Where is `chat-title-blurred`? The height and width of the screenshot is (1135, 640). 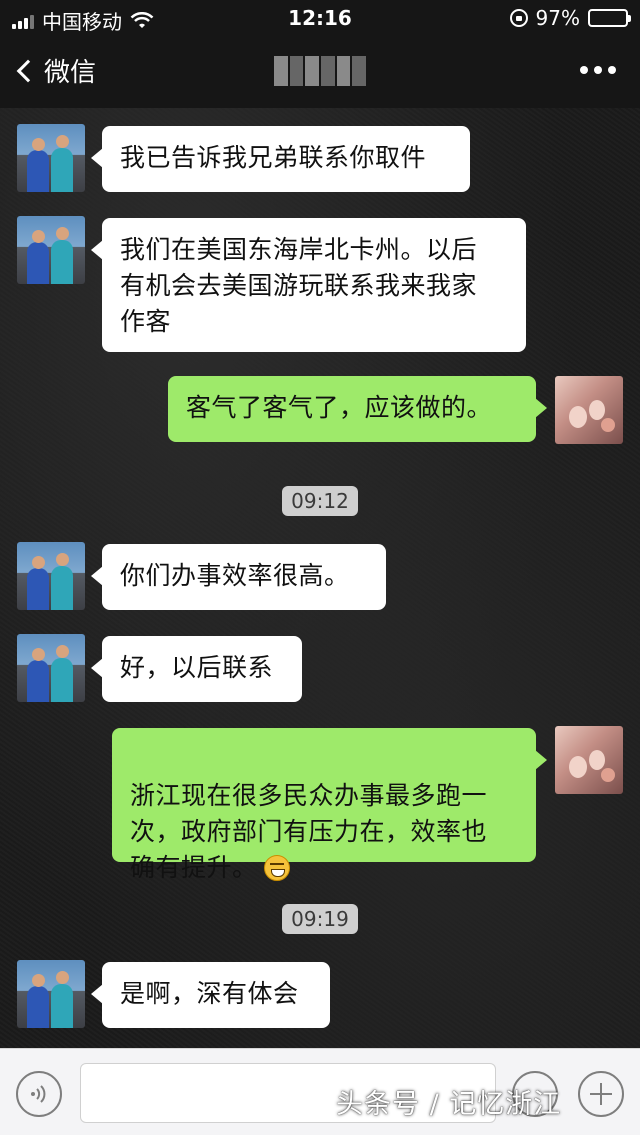 chat-title-blurred is located at coordinates (320, 71).